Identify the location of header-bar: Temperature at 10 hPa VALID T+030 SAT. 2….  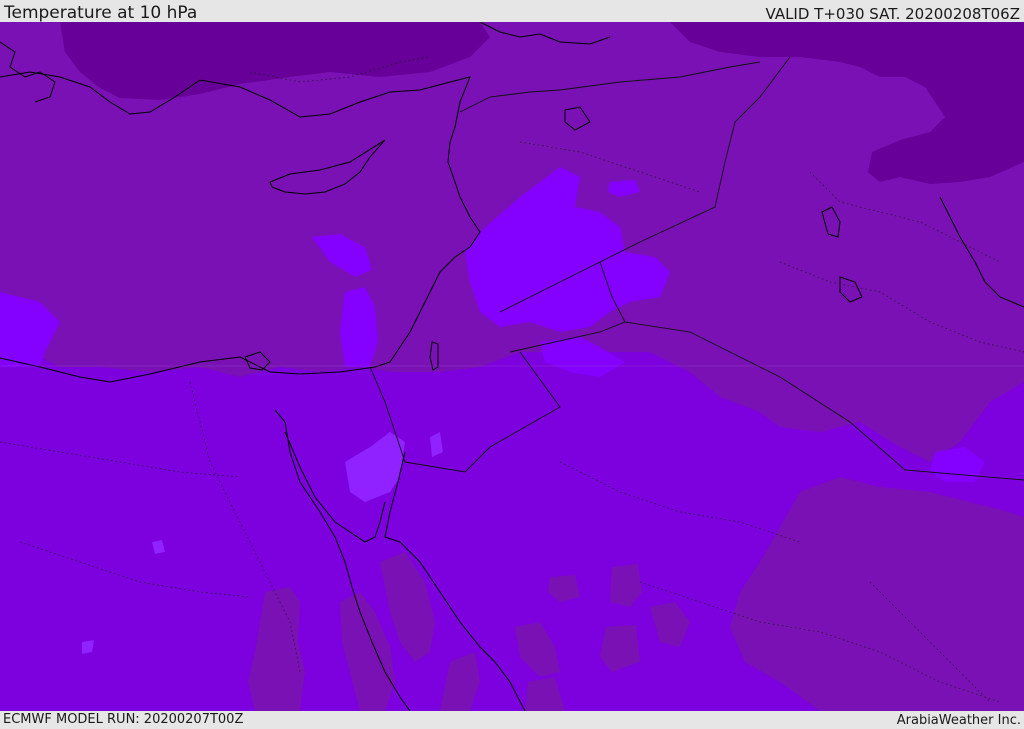
(512, 11).